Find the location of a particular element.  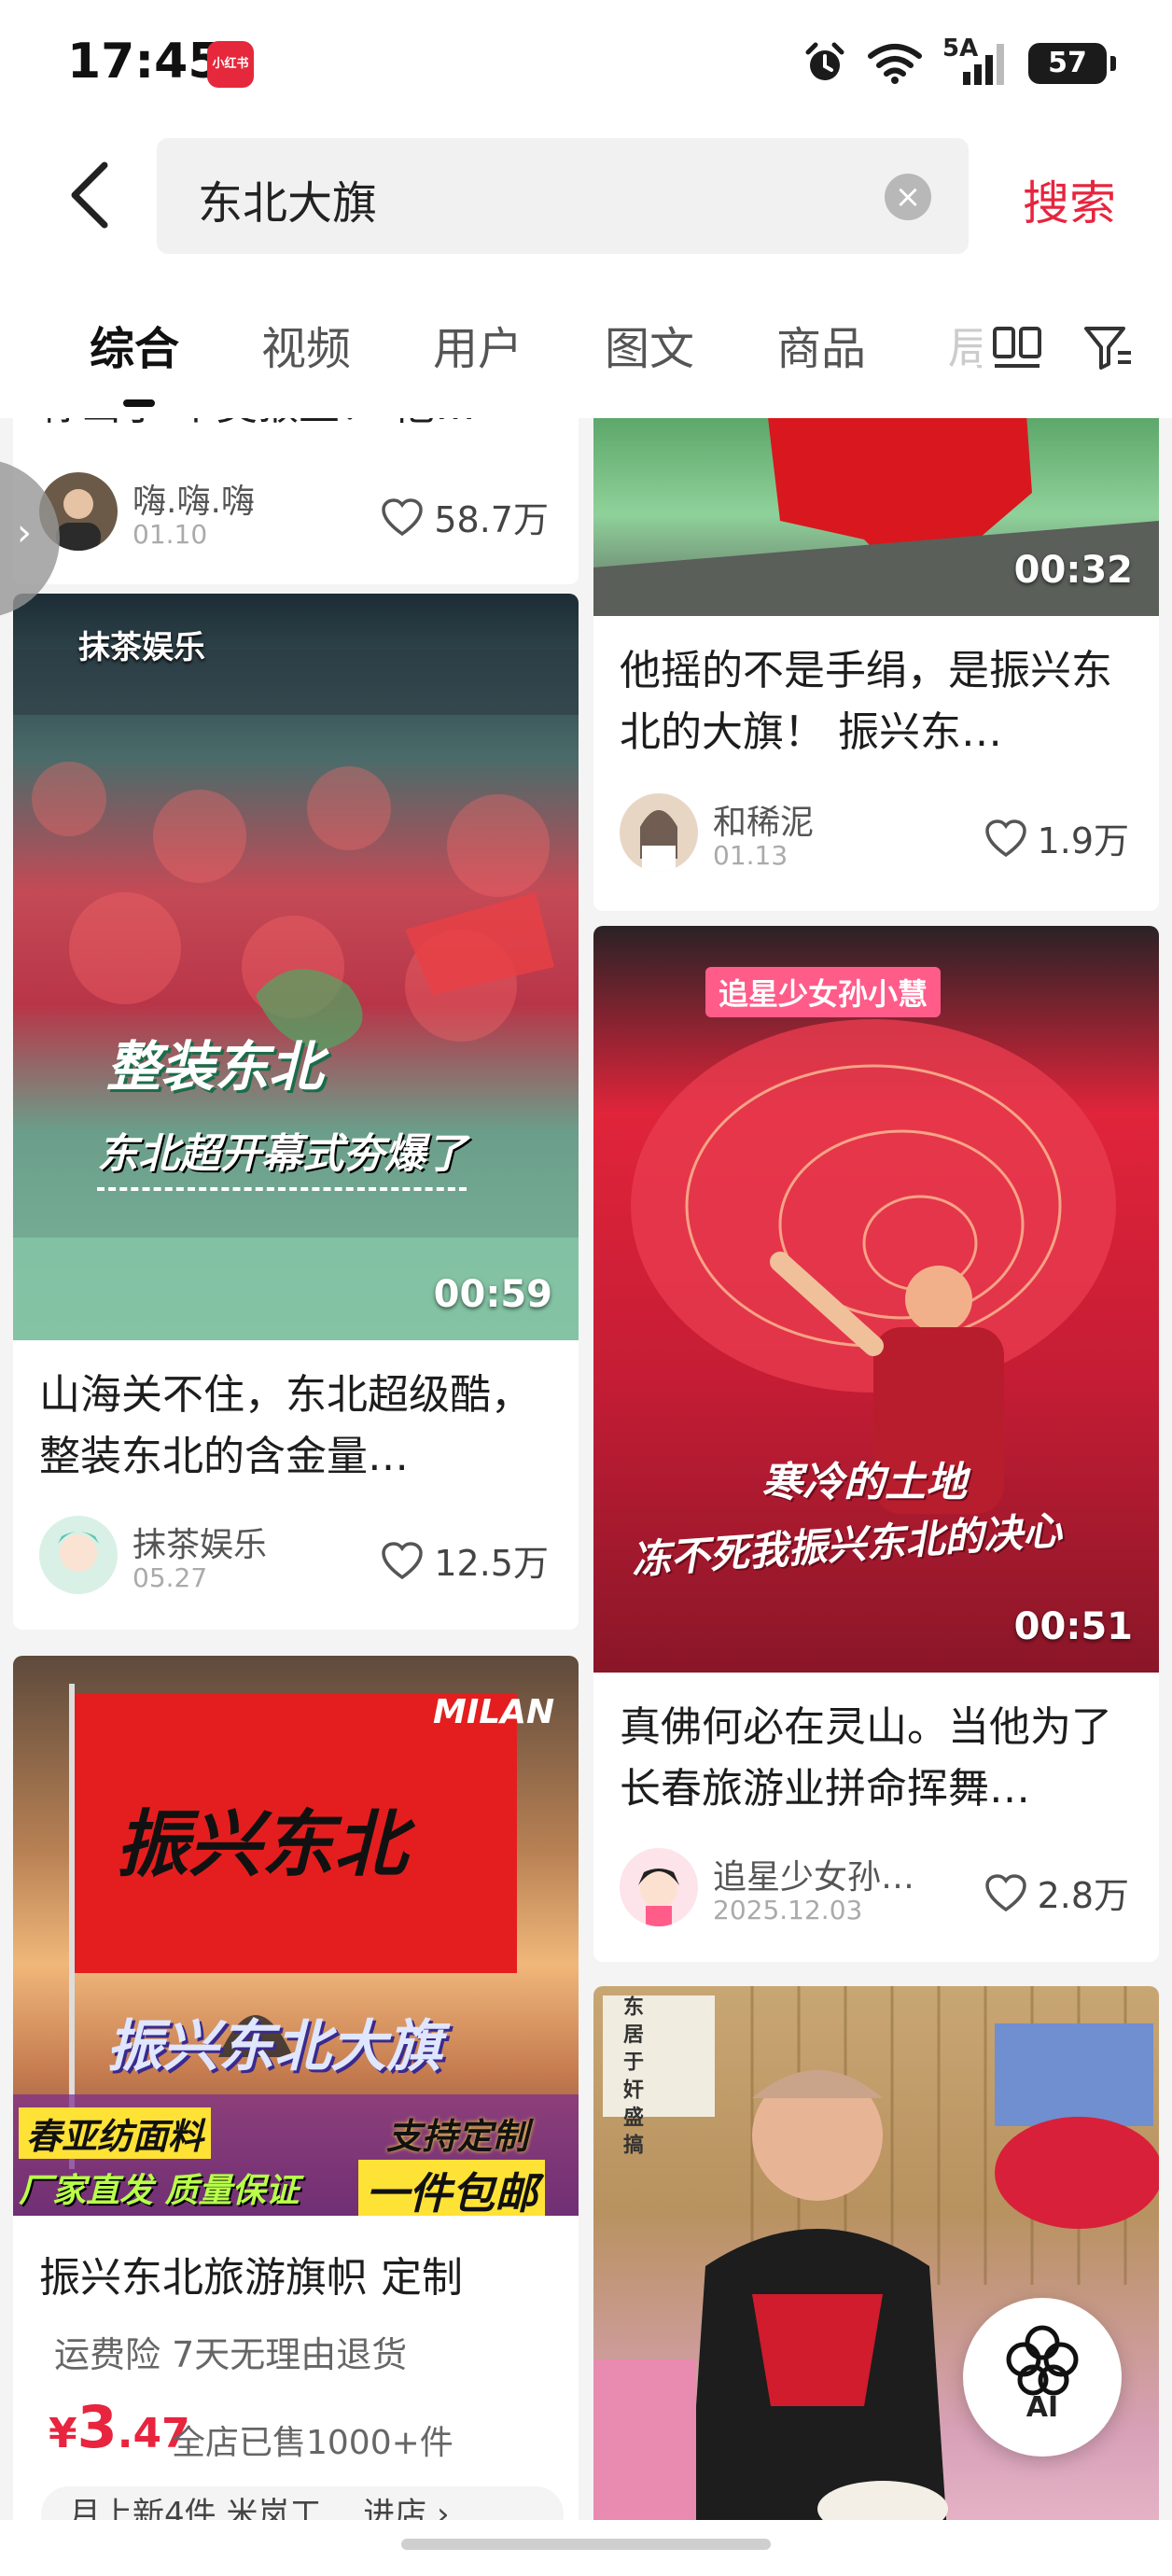

status-icons: 5A 57 is located at coordinates (959, 63).